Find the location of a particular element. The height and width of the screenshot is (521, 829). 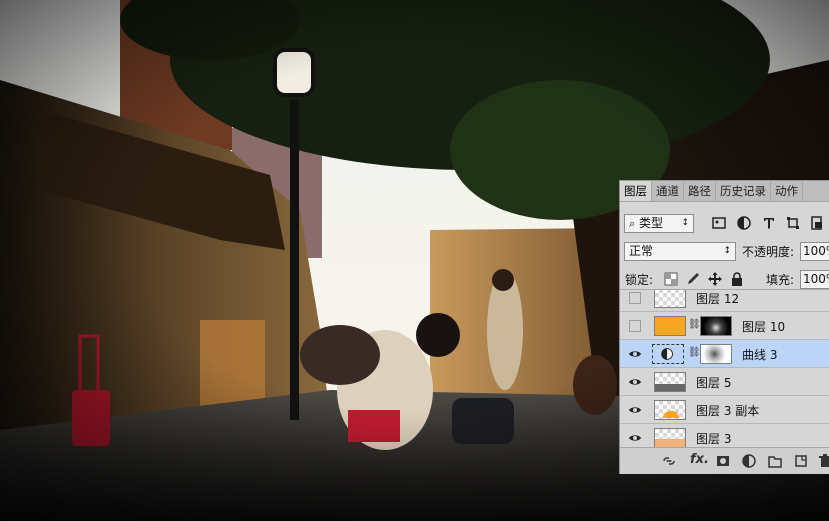

blend-mode-value: 正常 is located at coordinates (641, 251).